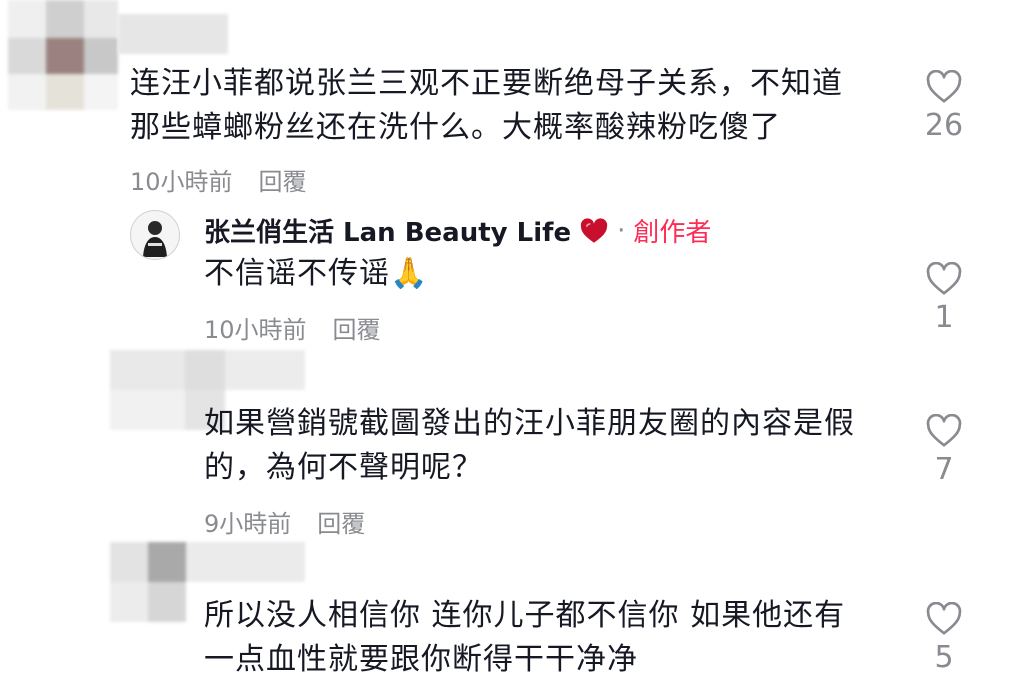 The height and width of the screenshot is (690, 1014). I want to click on comment-text-3: 如果營銷號截圖發出的汪小菲朋友圈的內容是假 的，為何不聲明呢？, so click(529, 445).